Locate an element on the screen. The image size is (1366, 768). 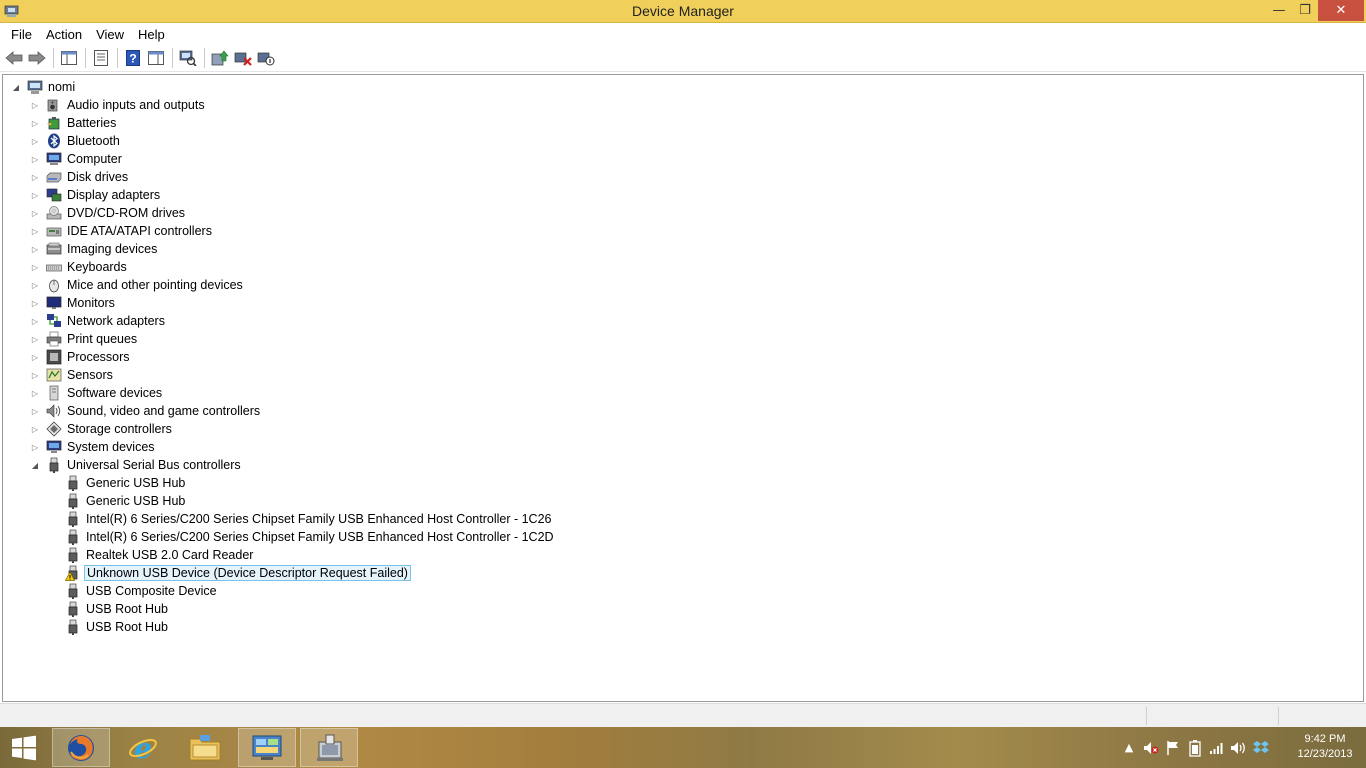
system-tray: ▲ is located at coordinates (1195, 747).